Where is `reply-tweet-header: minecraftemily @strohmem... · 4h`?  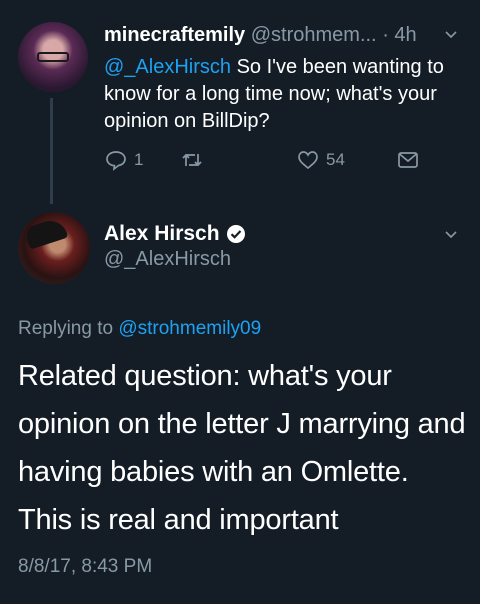 reply-tweet-header: minecraftemily @strohmem... · 4h is located at coordinates (282, 35).